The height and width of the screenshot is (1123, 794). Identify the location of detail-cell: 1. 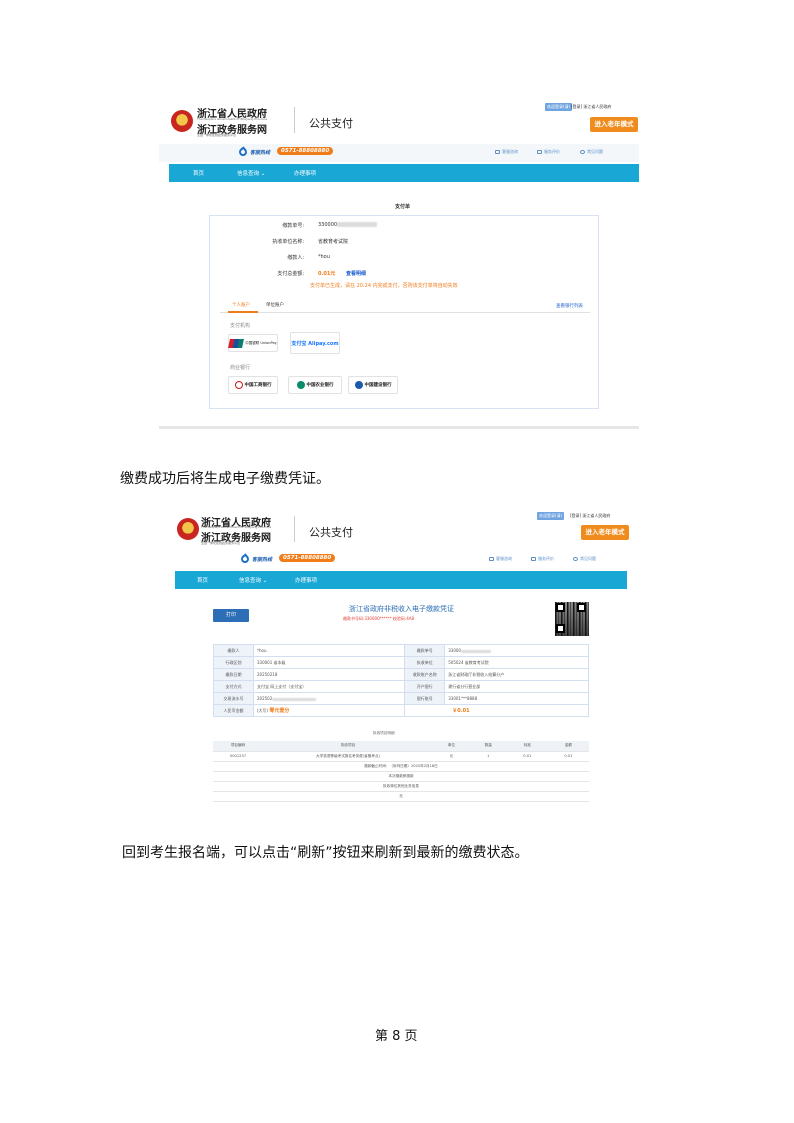
(488, 756).